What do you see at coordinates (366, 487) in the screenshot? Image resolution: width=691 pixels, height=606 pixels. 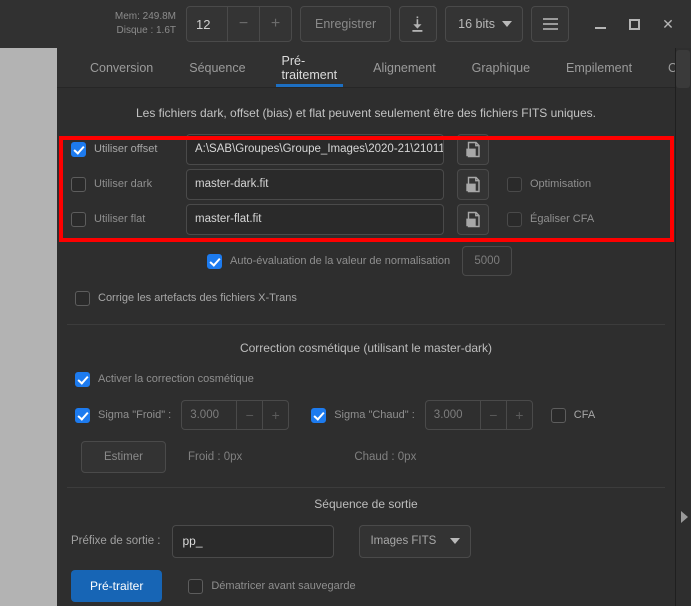 I see `divider-output` at bounding box center [366, 487].